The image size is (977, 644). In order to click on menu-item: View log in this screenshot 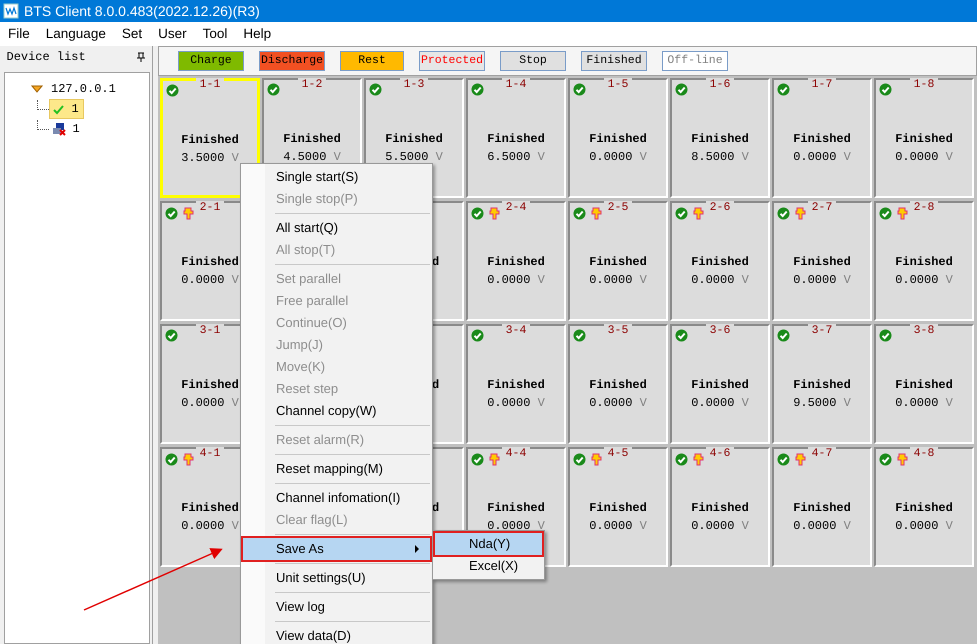, I will do `click(336, 607)`.